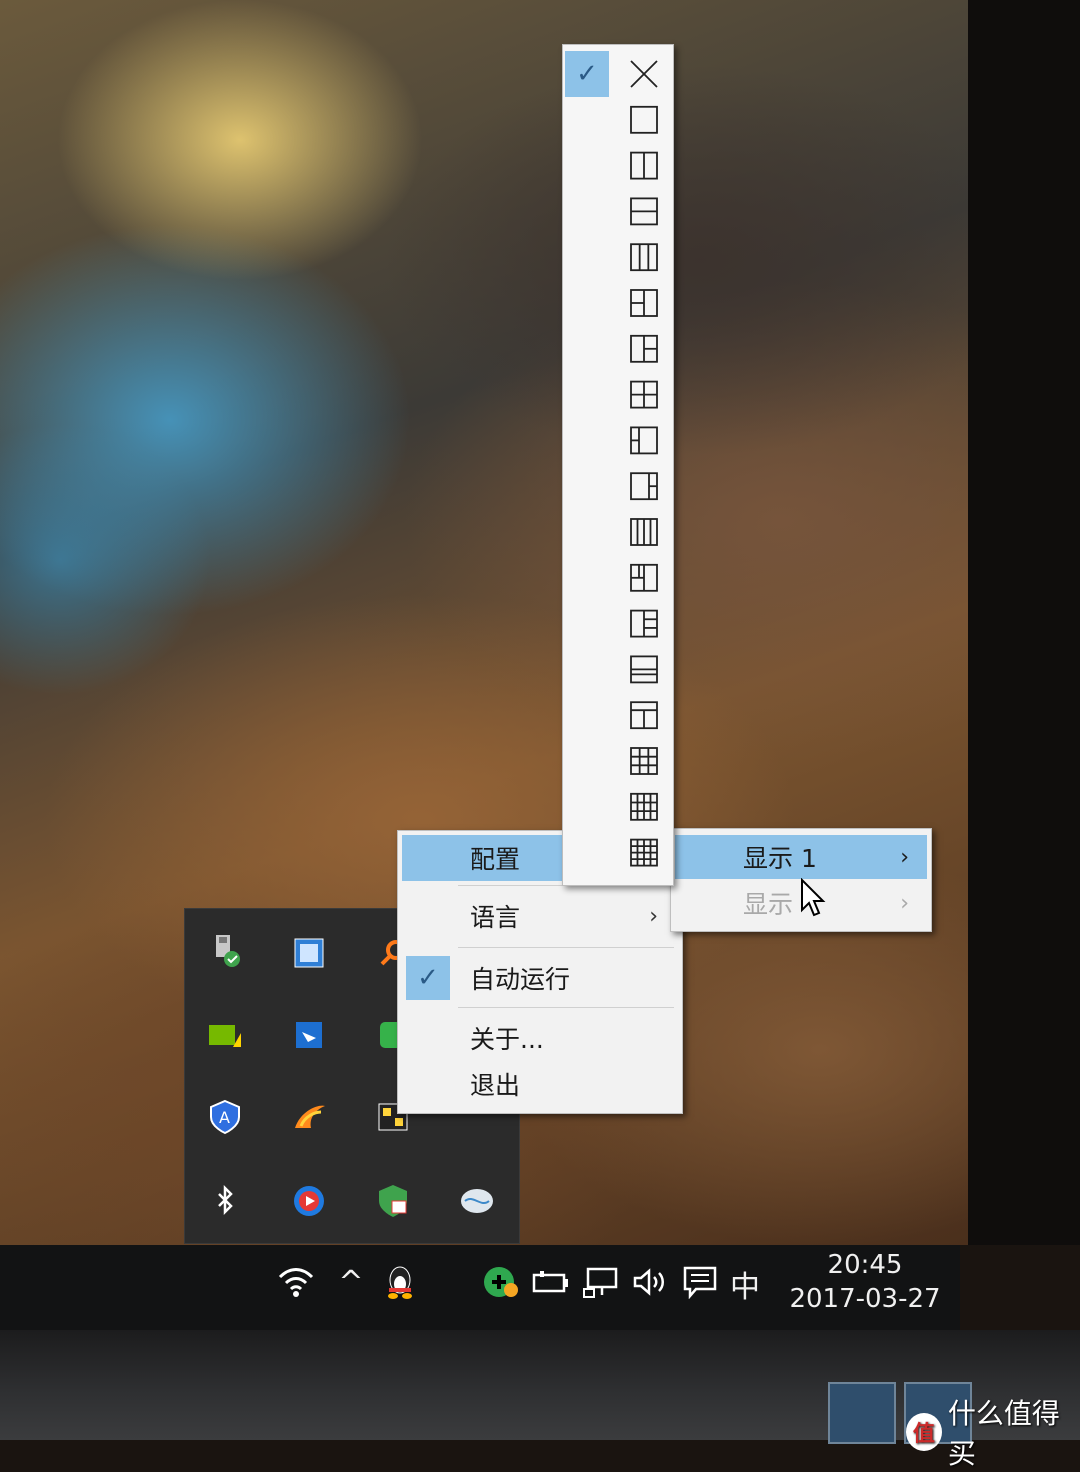  I want to click on ime-indicator: 中, so click(745, 1284).